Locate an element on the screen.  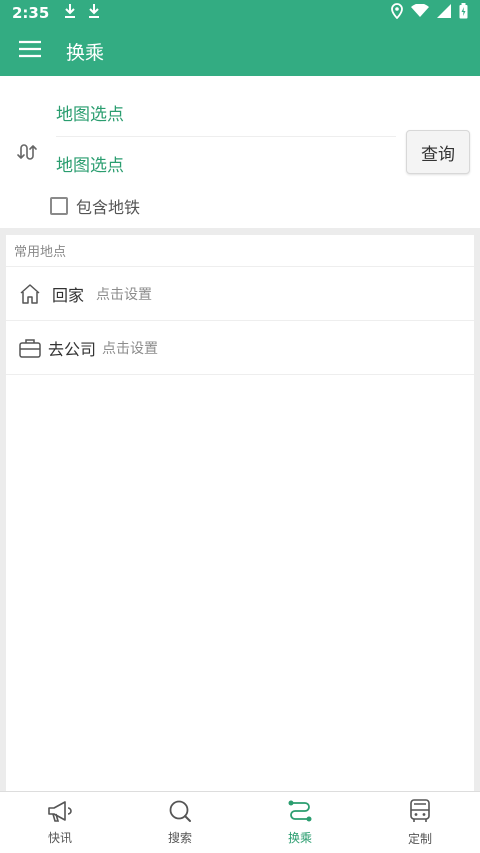
nav-transfer: 换乘 is located at coordinates (300, 822).